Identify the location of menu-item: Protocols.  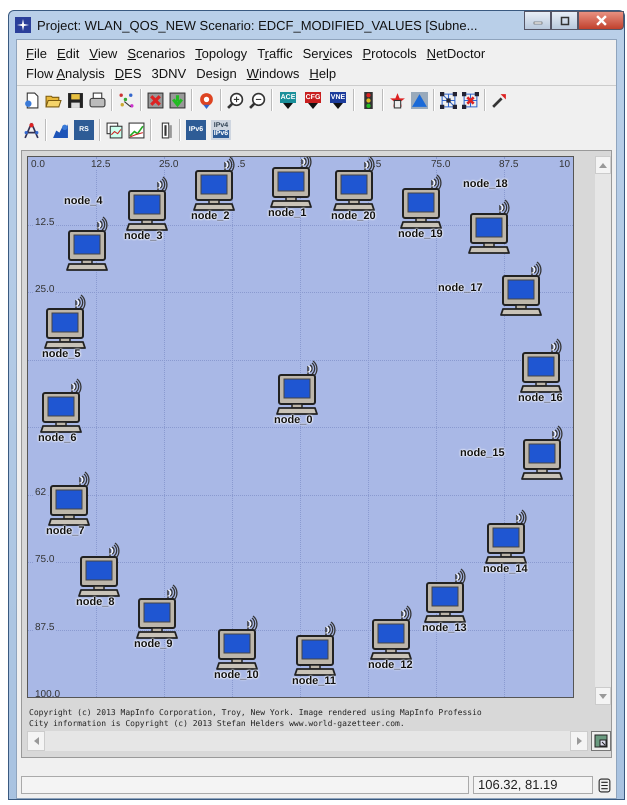
(389, 53).